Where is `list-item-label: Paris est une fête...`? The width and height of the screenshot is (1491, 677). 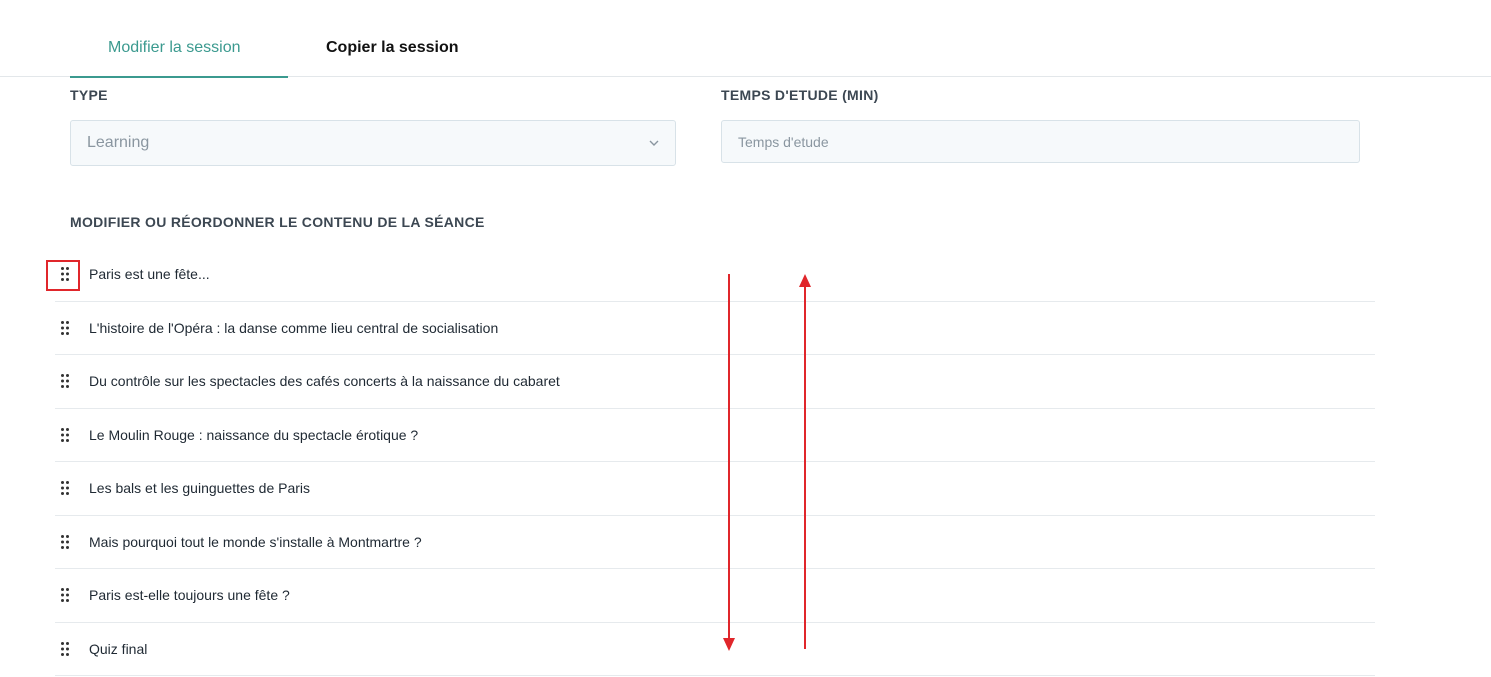
list-item-label: Paris est une fête... is located at coordinates (149, 274).